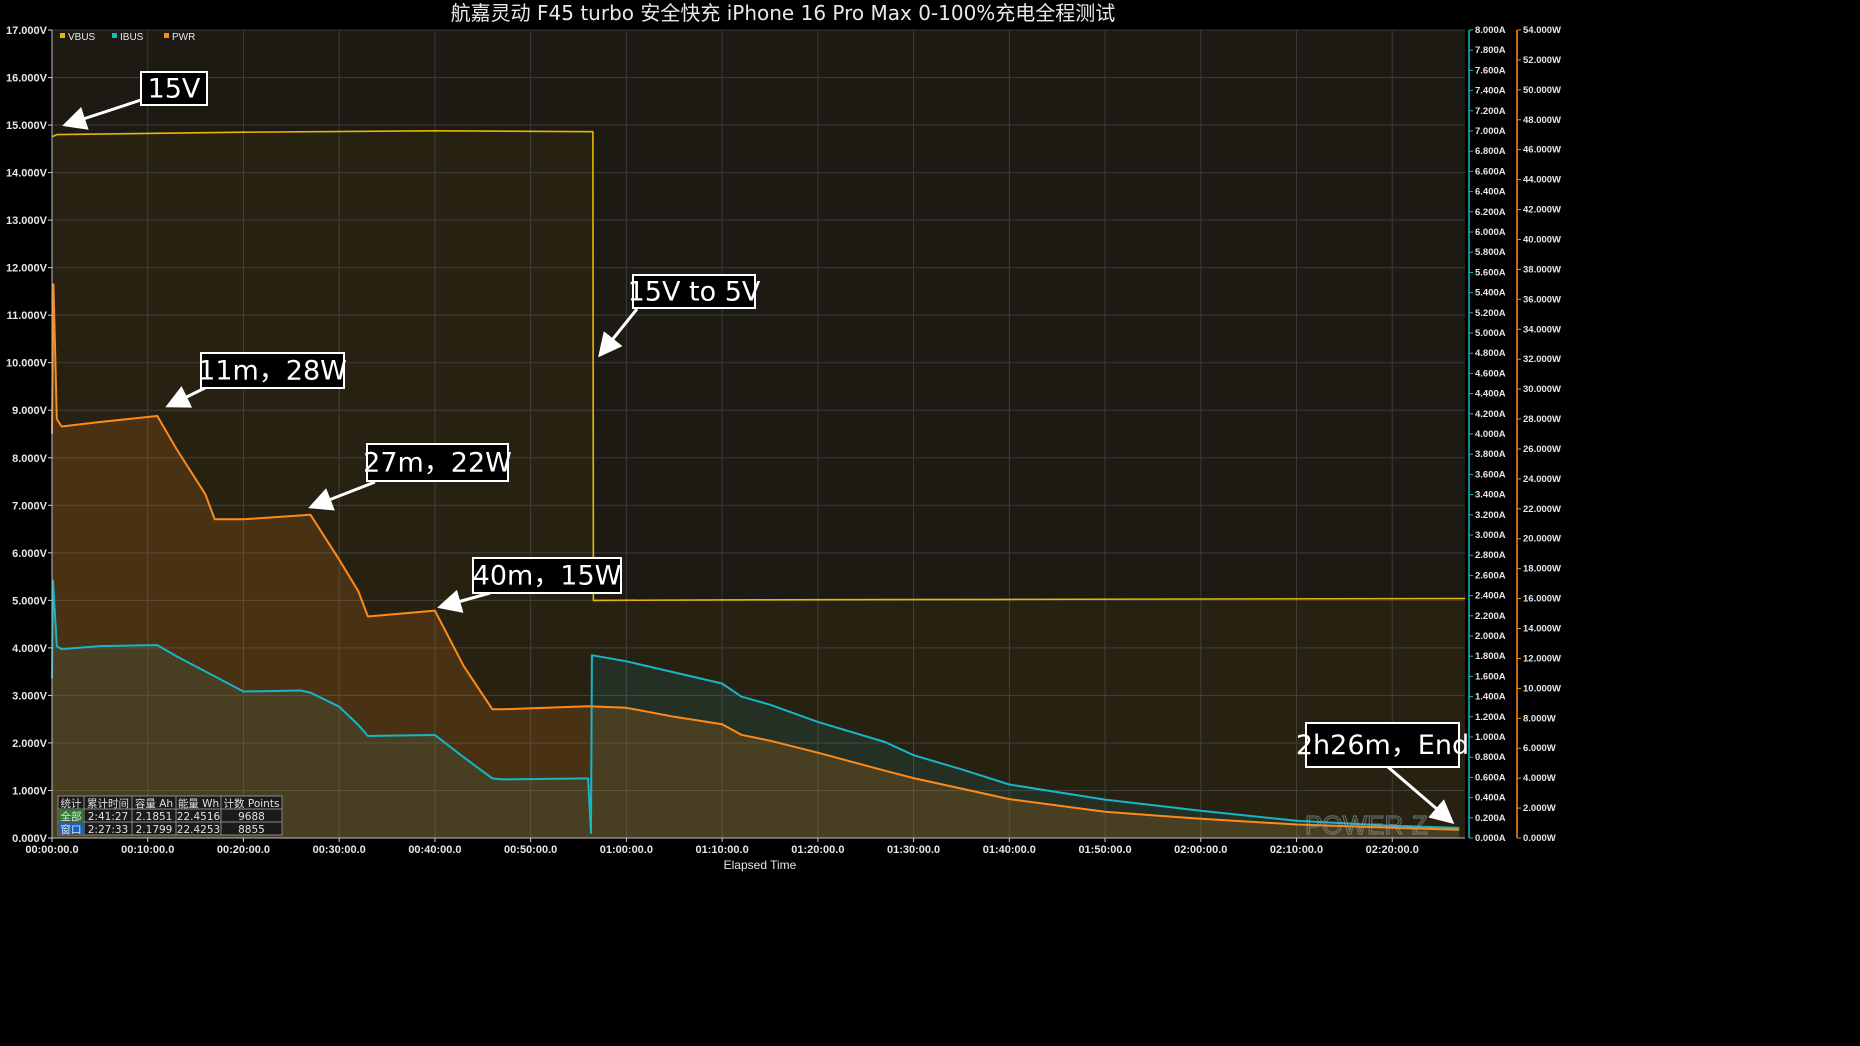 The height and width of the screenshot is (1046, 1860). I want to click on x-tick-label: 01:10:00.0, so click(722, 850).